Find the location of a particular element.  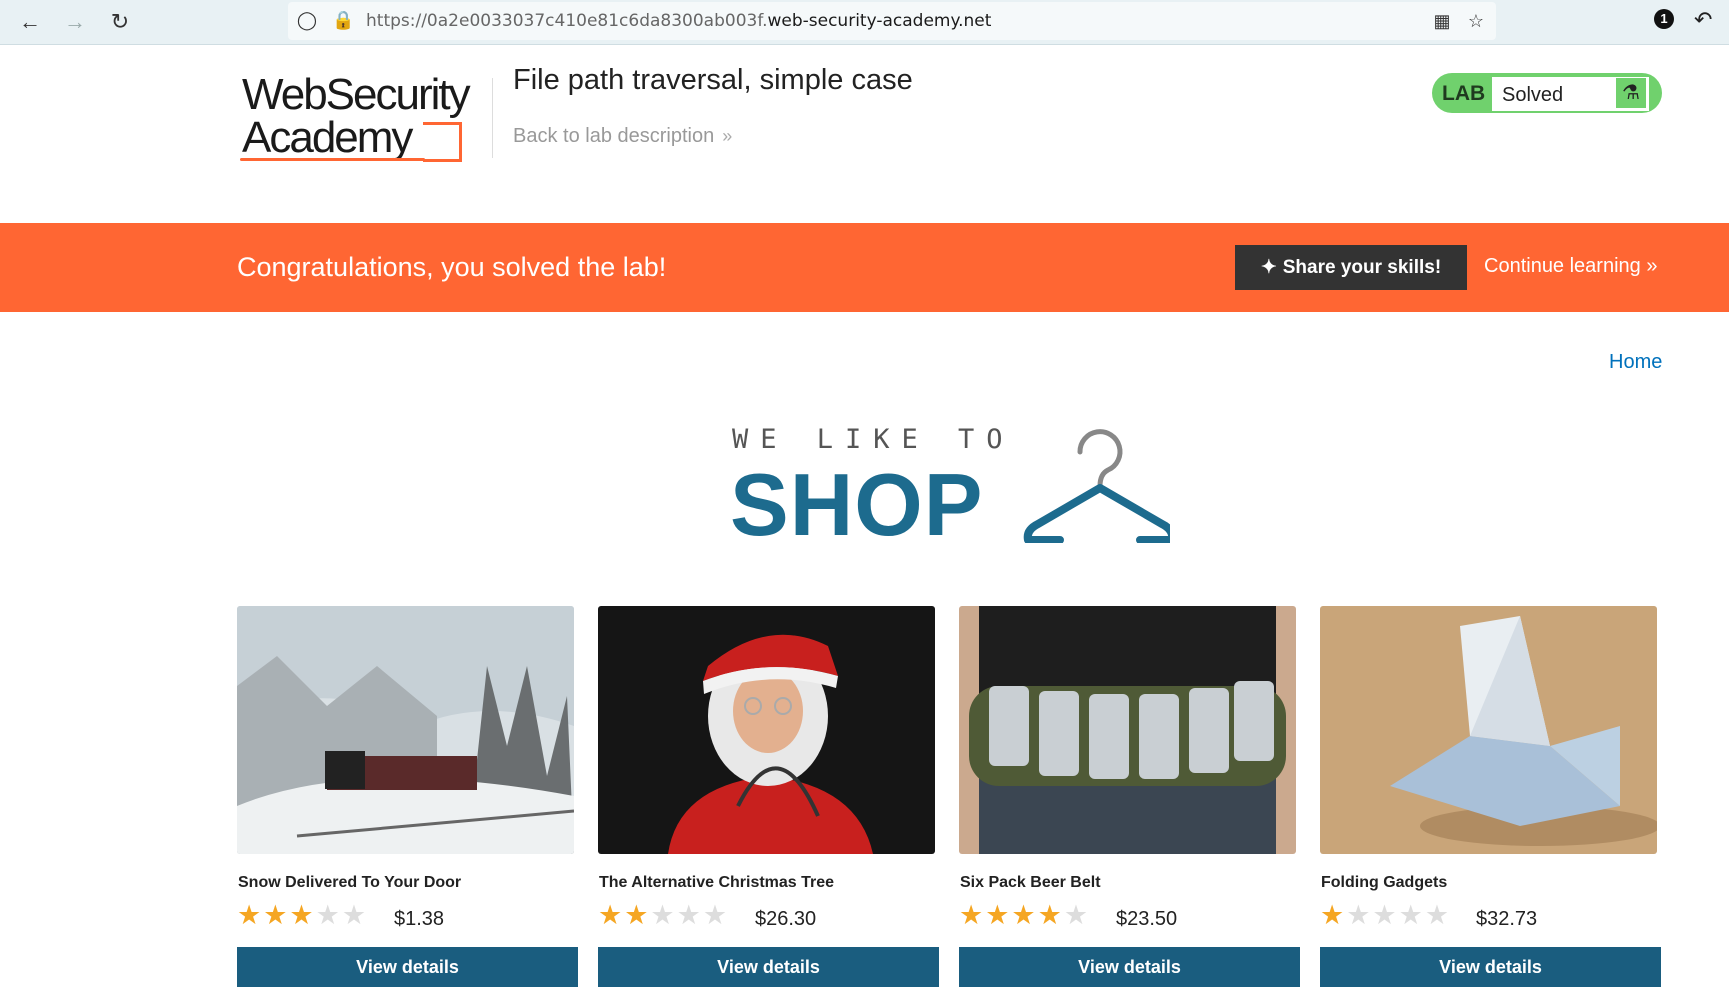

logo-text-line2: Academy is located at coordinates (327, 137).